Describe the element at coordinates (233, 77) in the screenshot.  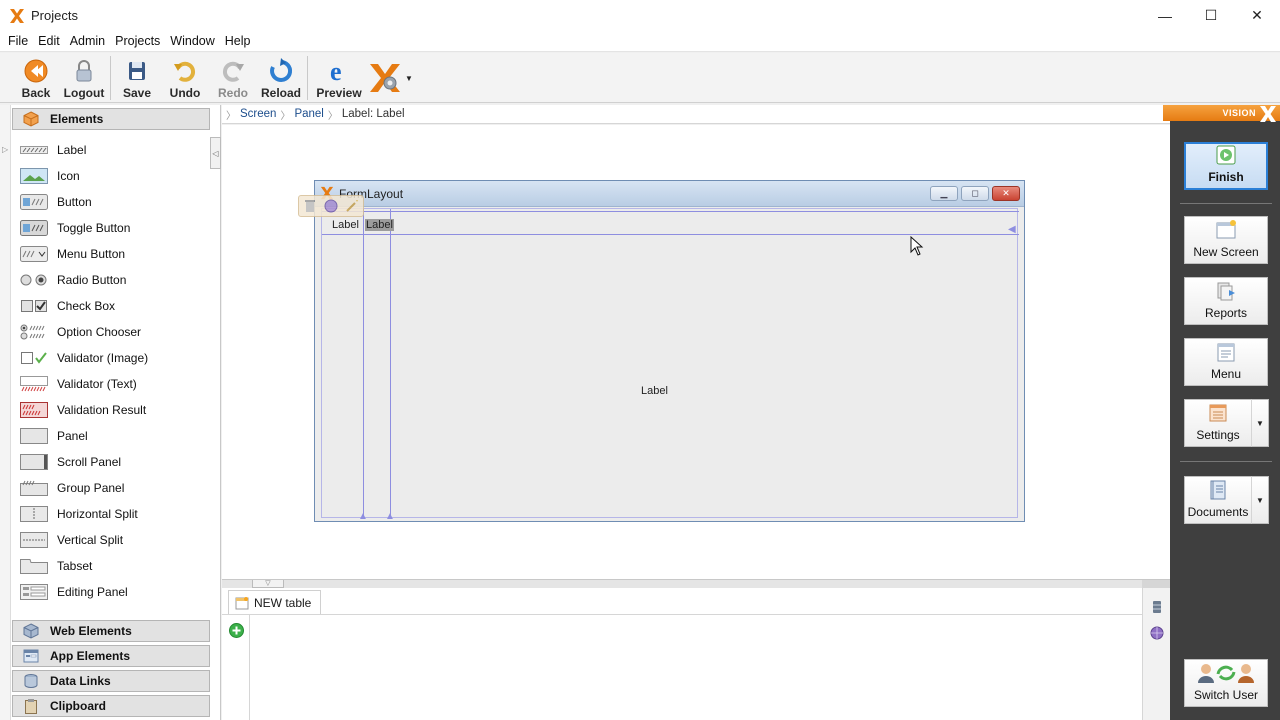
I see `redo-button: Redo` at that location.